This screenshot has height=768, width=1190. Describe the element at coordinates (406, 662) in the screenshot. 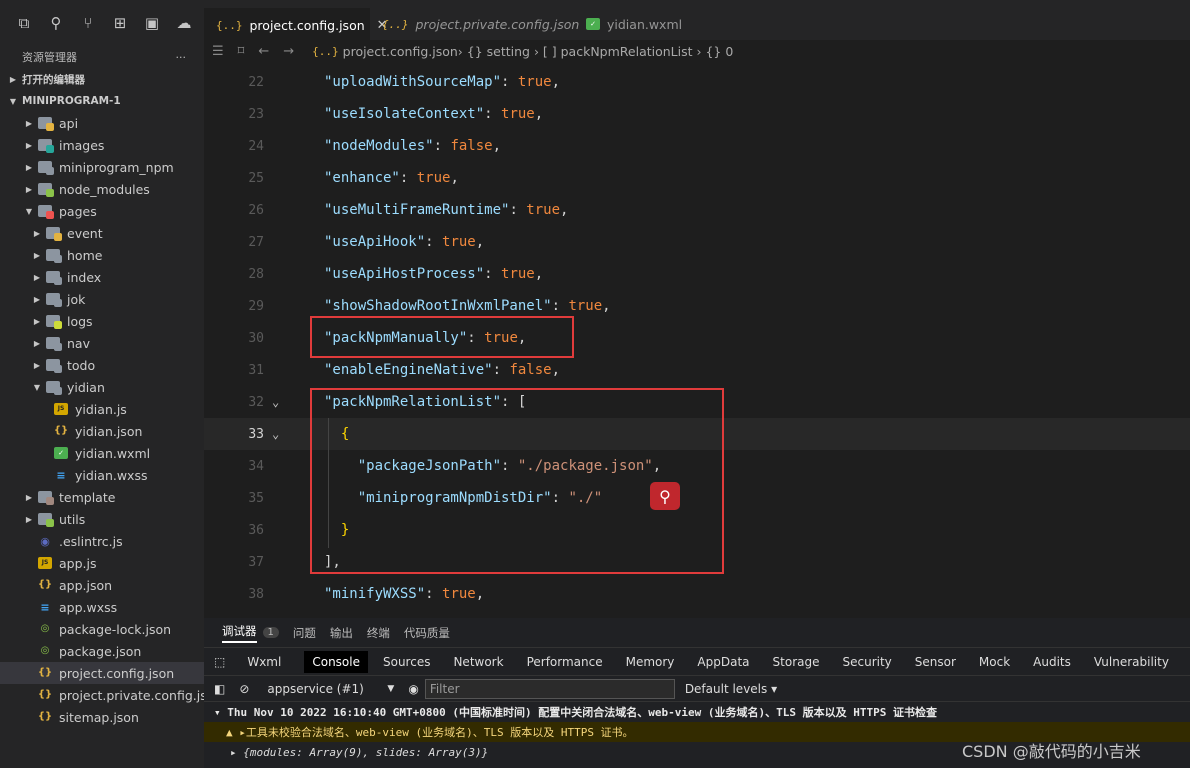

I see `tool-tab-sources: Sources` at that location.